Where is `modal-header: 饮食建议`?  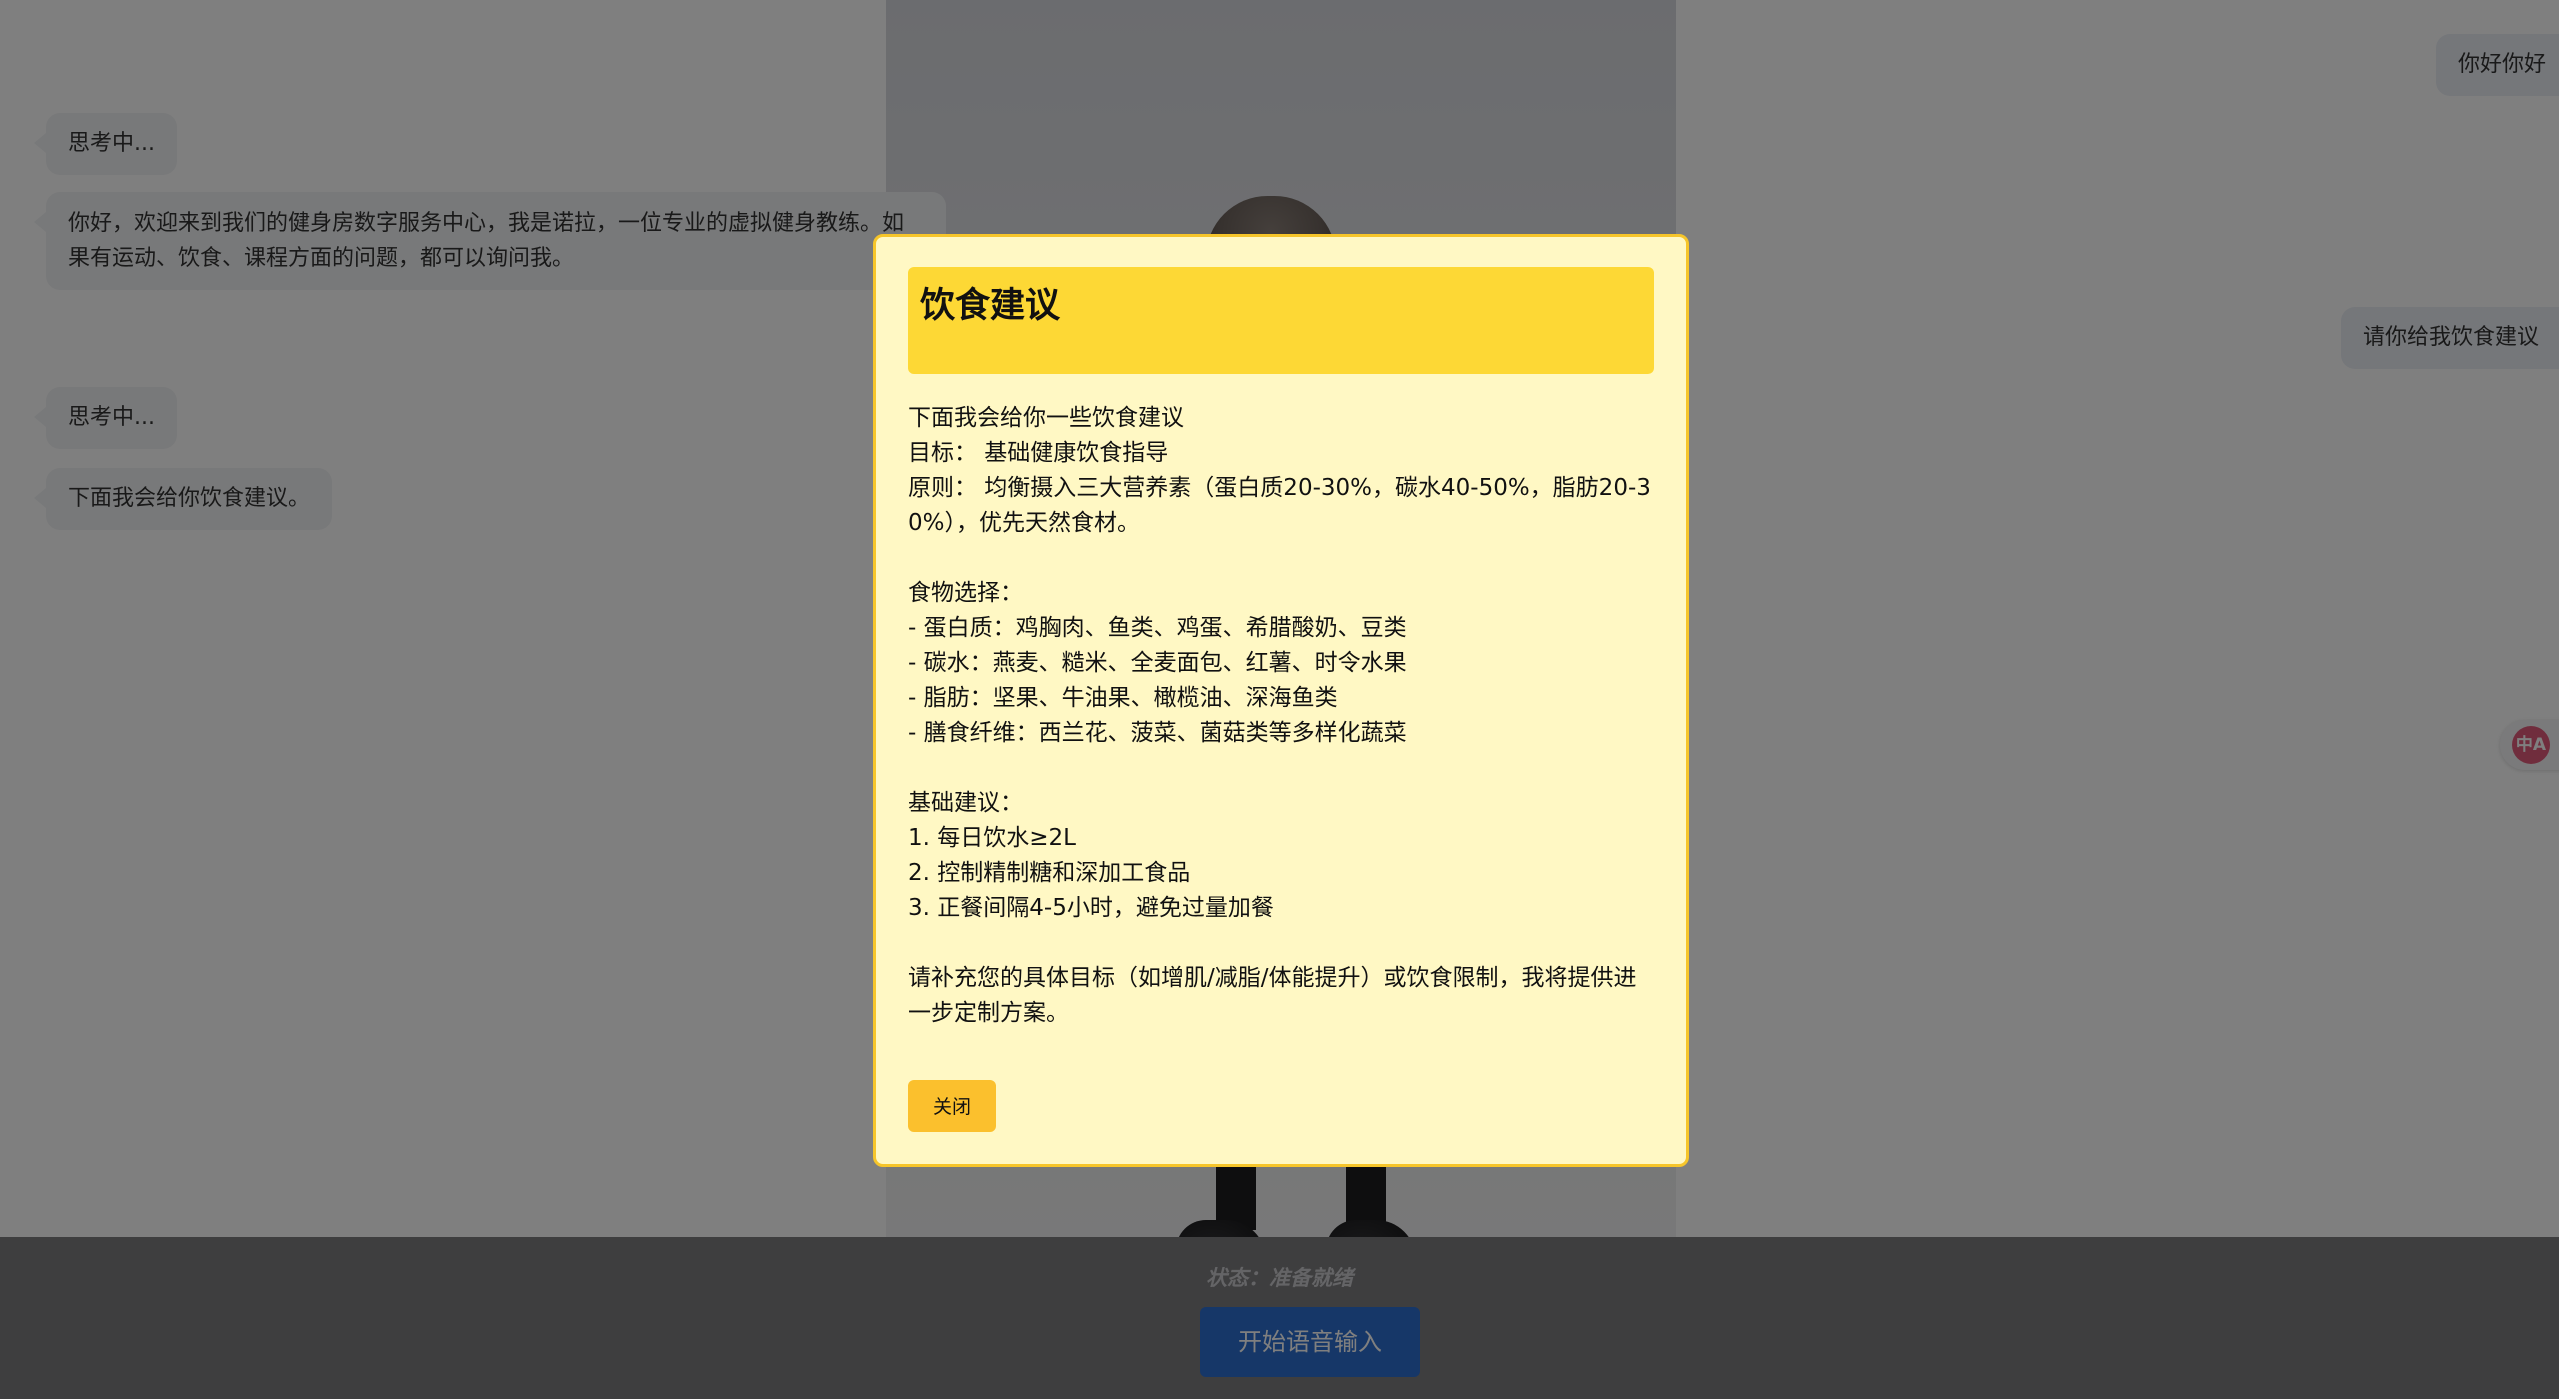 modal-header: 饮食建议 is located at coordinates (1281, 320).